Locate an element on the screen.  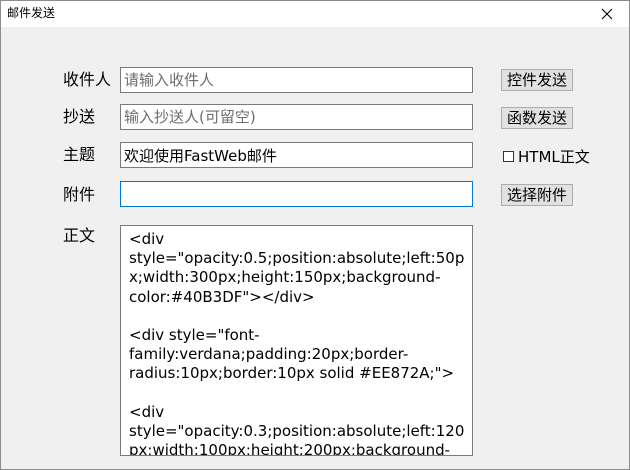
attachment-label: 附件 is located at coordinates (79, 194).